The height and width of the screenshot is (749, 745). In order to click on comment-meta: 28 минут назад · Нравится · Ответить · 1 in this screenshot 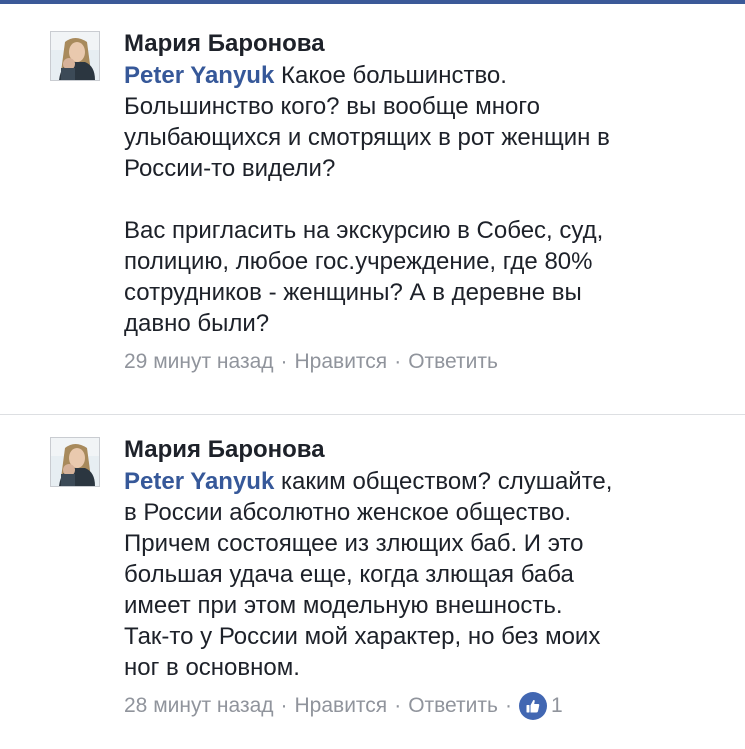, I will do `click(424, 706)`.